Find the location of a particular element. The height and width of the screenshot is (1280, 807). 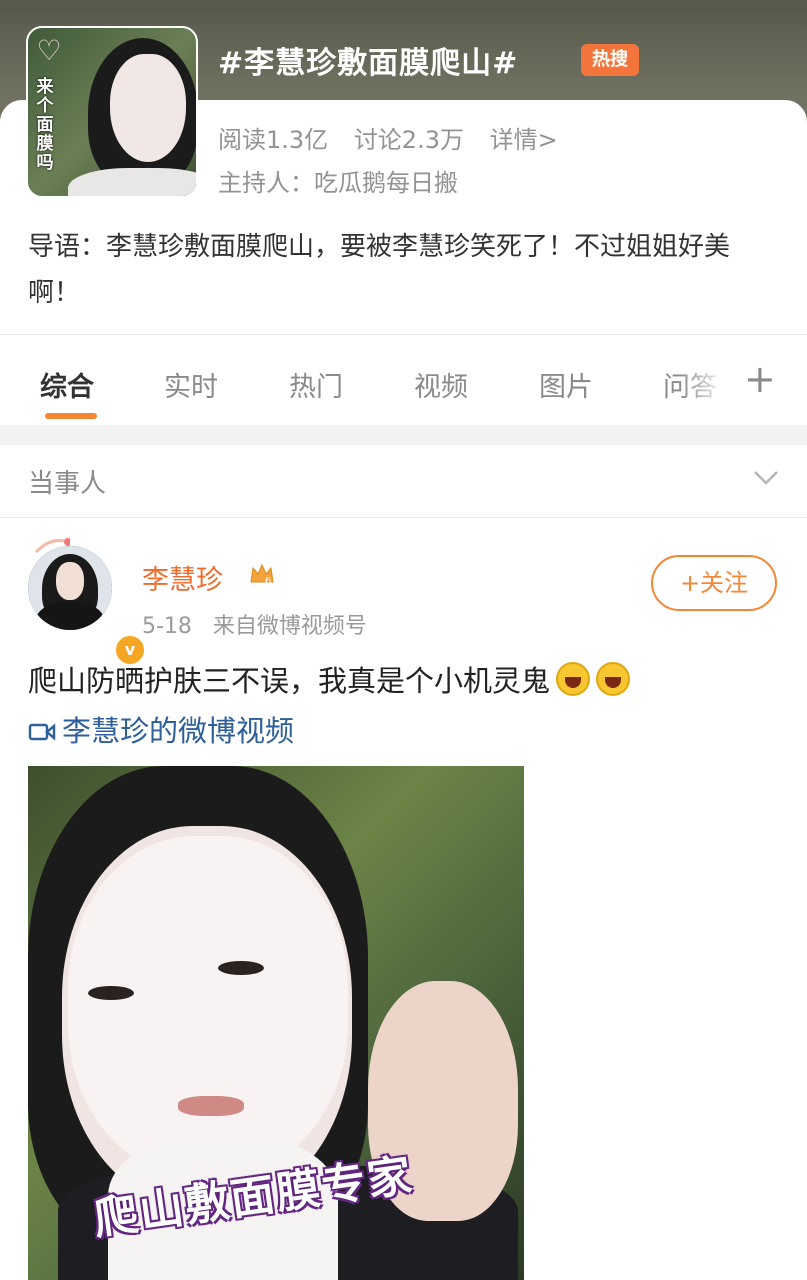

topic-stats: 阅读1.3亿 讨论2.3万 详情> is located at coordinates (397, 137).